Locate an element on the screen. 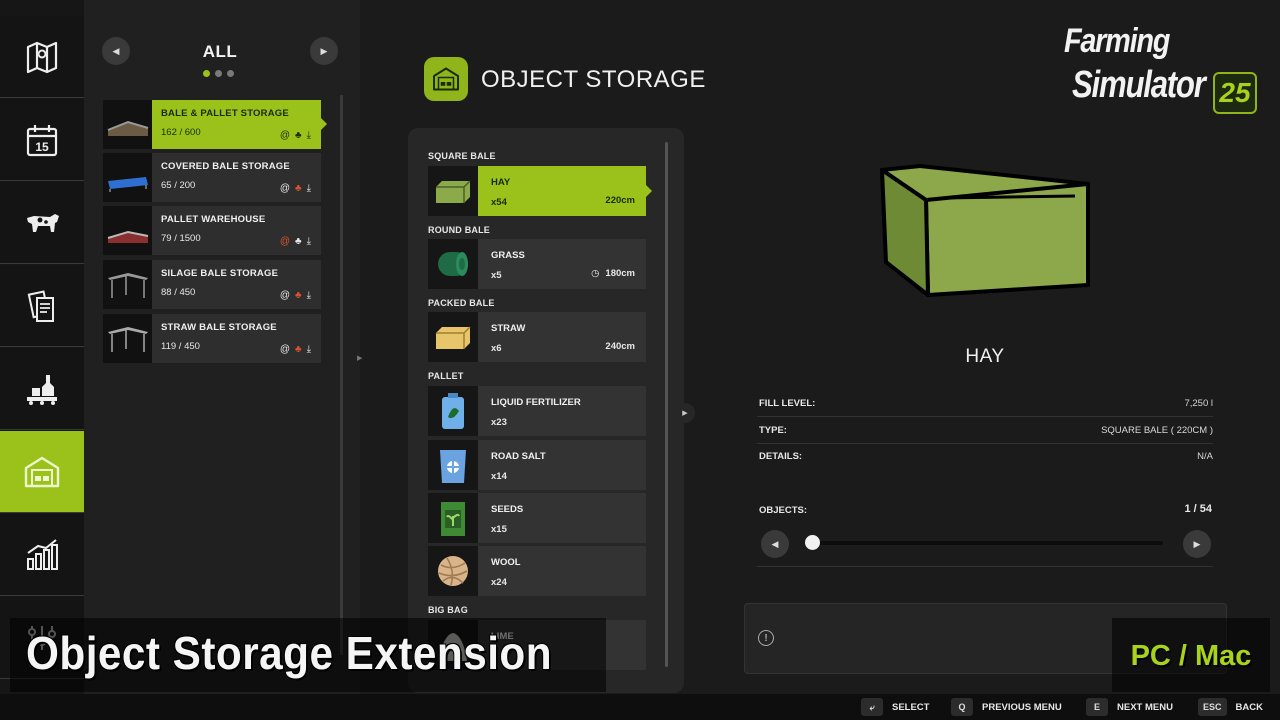  calendar-icon: 15 is located at coordinates (42, 140).